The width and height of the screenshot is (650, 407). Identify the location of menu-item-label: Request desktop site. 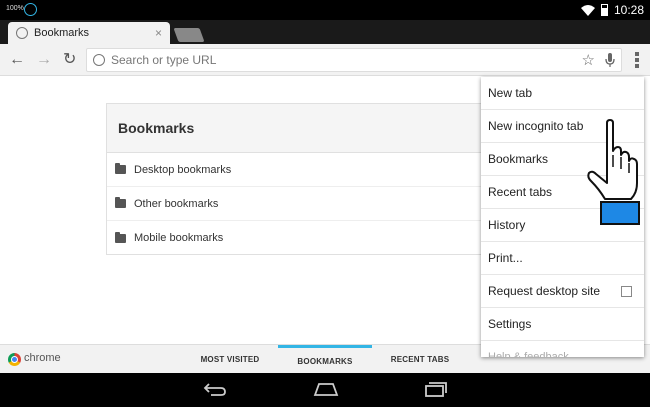
(544, 291).